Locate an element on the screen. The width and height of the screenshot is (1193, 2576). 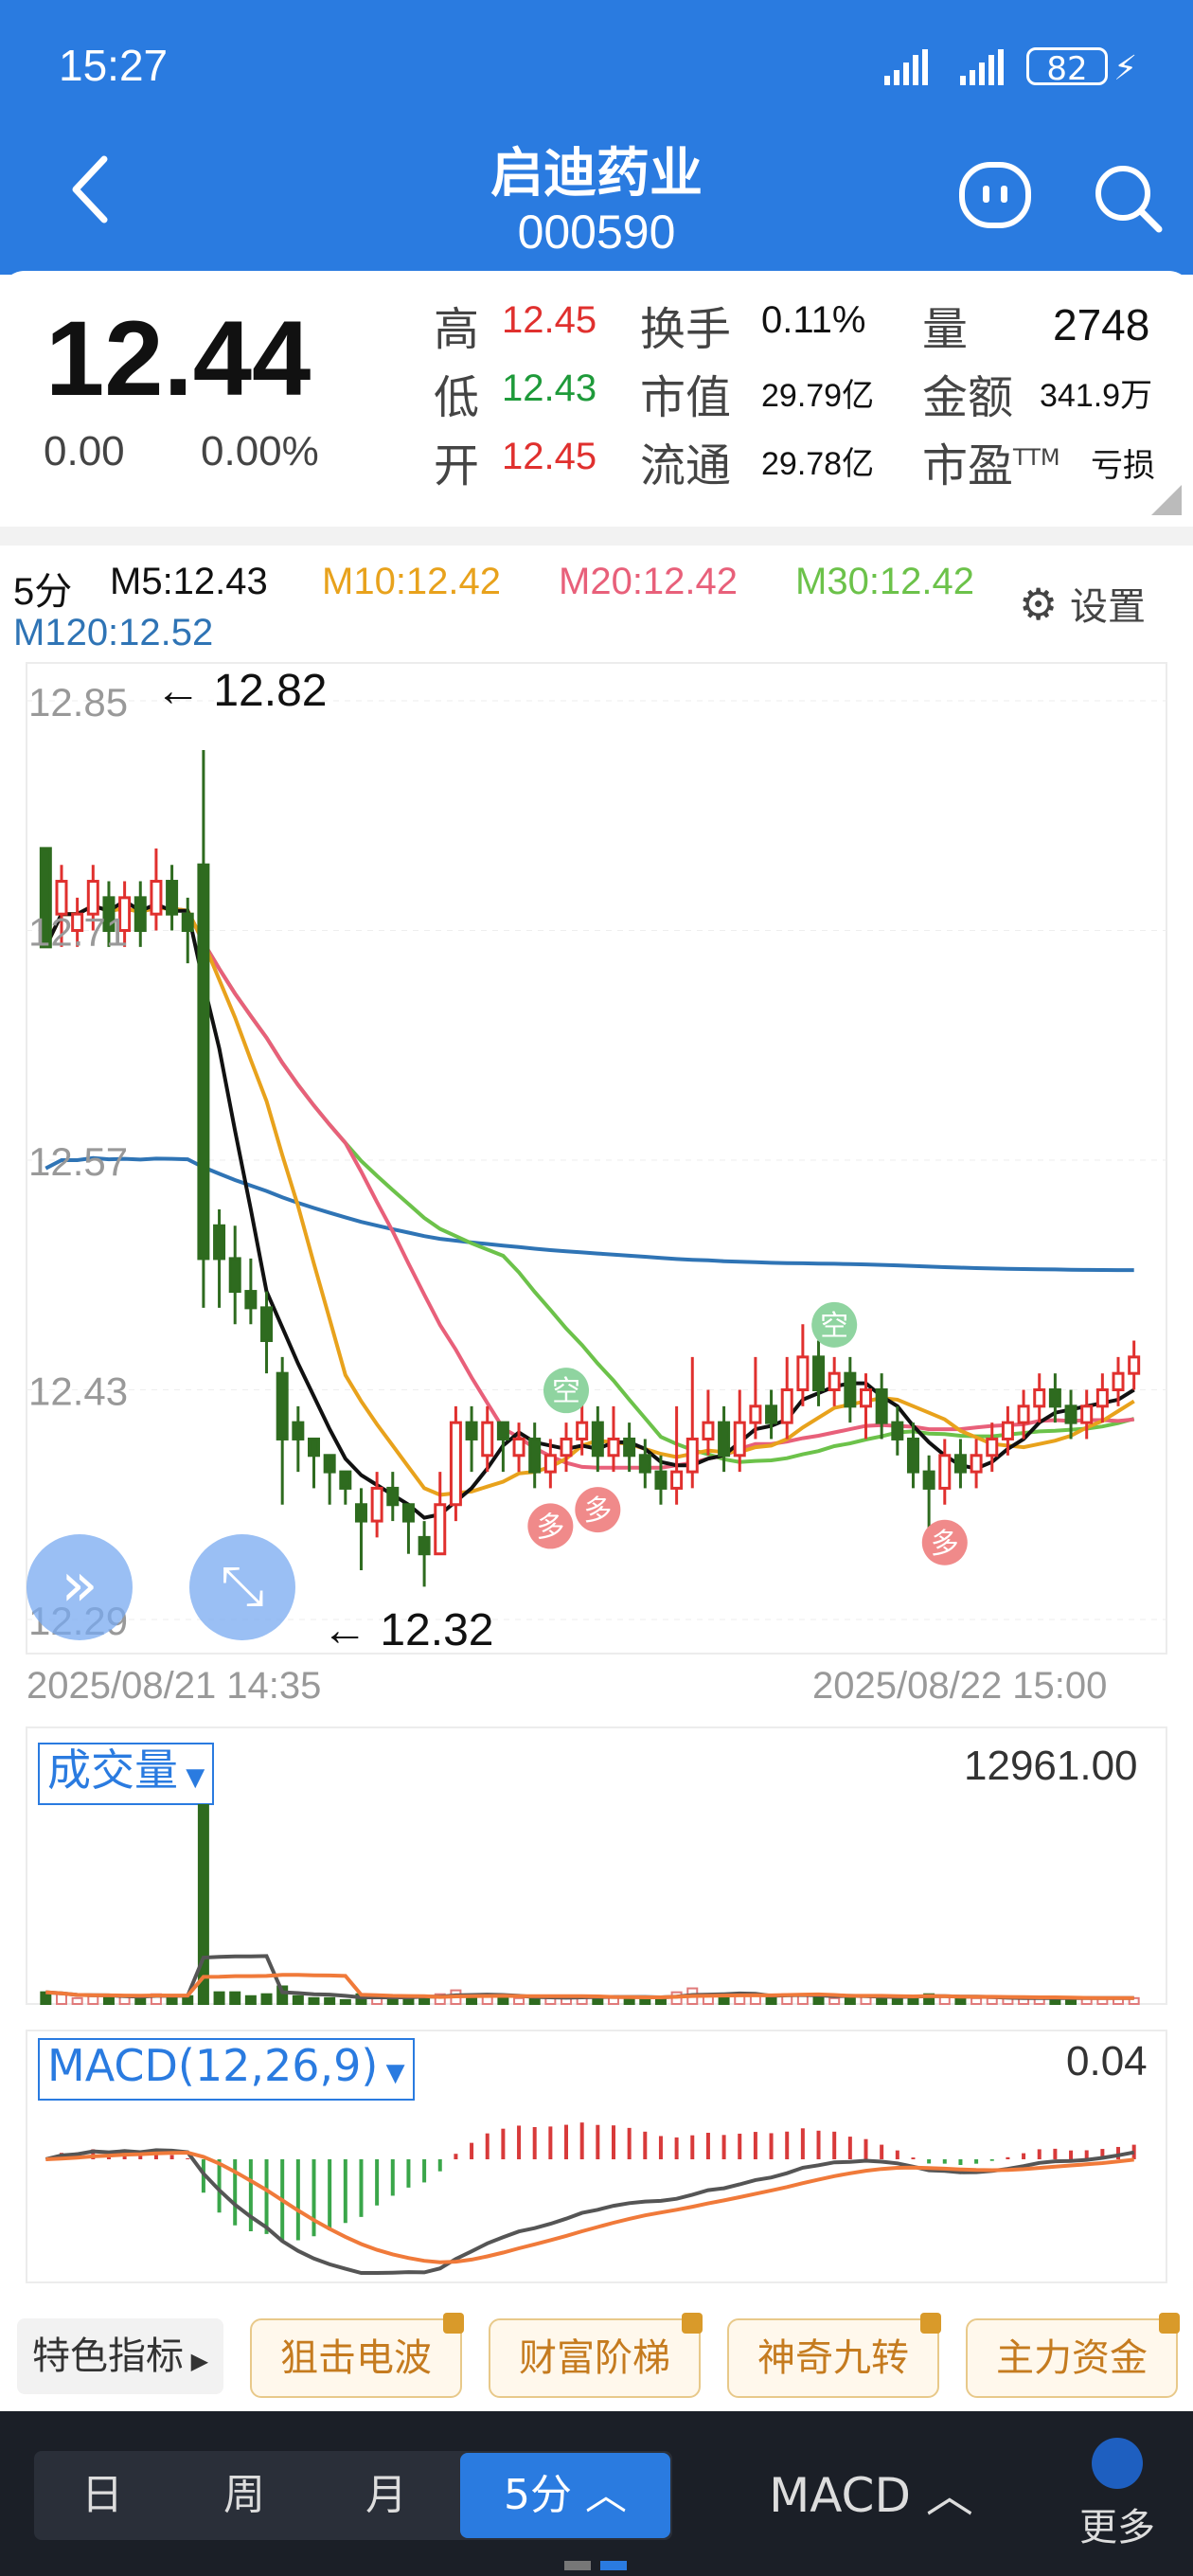
indicator-chip-wealth: 财富阶梯 is located at coordinates (596, 2355).